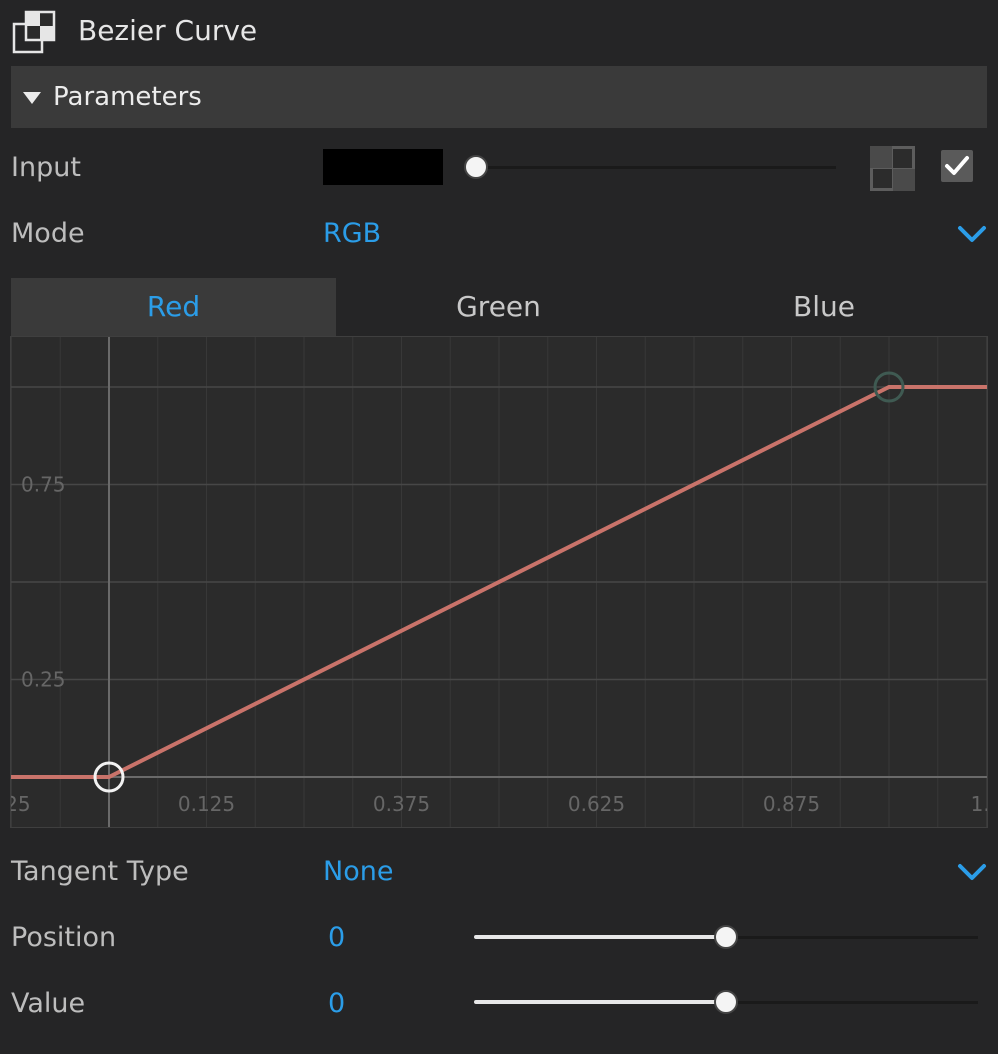 Image resolution: width=998 pixels, height=1054 pixels. What do you see at coordinates (358, 871) in the screenshot?
I see `tangent-type-dropdown-value: None` at bounding box center [358, 871].